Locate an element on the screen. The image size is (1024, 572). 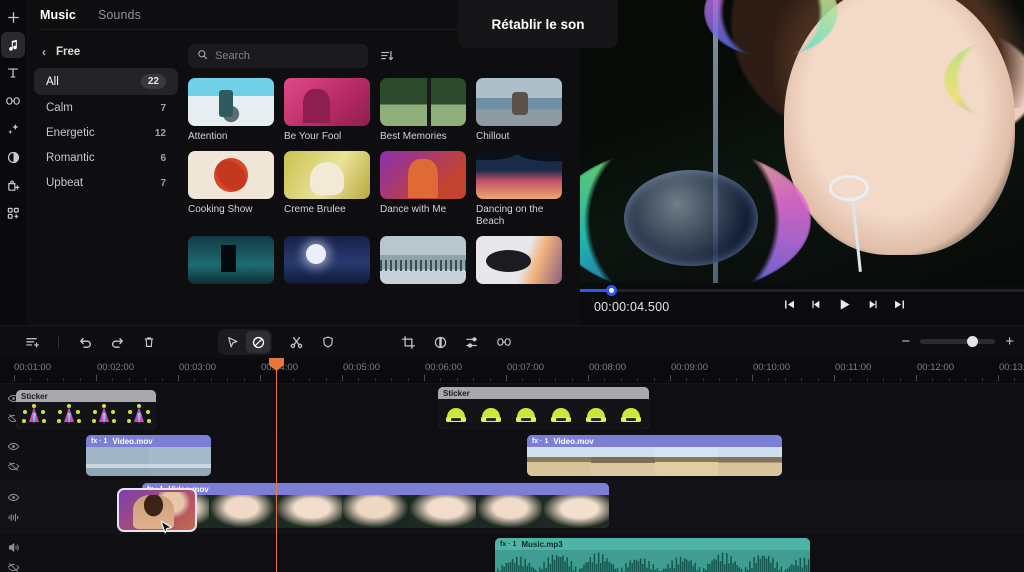
preview-progress-track is located at coordinates (802, 290).